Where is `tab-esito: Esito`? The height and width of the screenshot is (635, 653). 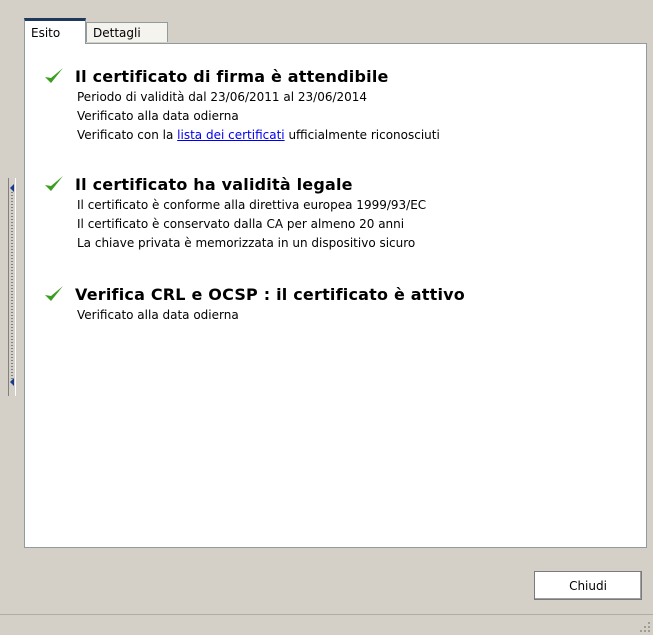
tab-esito: Esito is located at coordinates (55, 31).